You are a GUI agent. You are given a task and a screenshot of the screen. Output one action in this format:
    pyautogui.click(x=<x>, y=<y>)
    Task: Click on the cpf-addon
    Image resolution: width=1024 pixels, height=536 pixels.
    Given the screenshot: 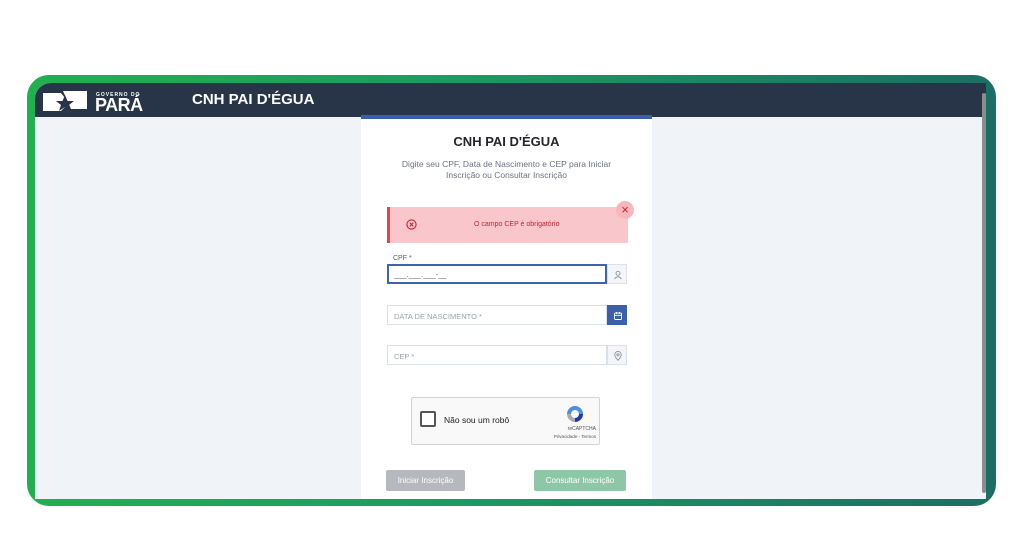 What is the action you would take?
    pyautogui.click(x=617, y=274)
    